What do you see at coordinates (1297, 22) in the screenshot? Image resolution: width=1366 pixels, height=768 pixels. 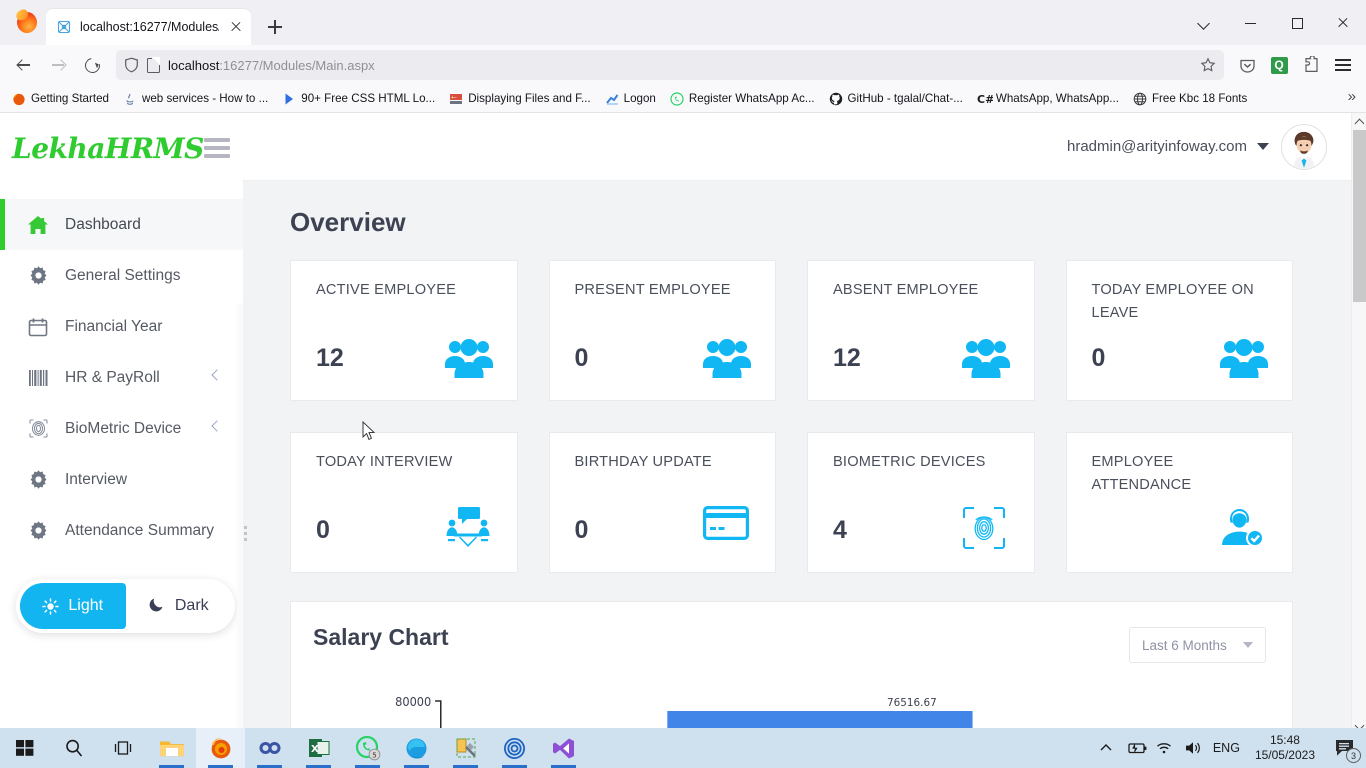 I see `maximize-button` at bounding box center [1297, 22].